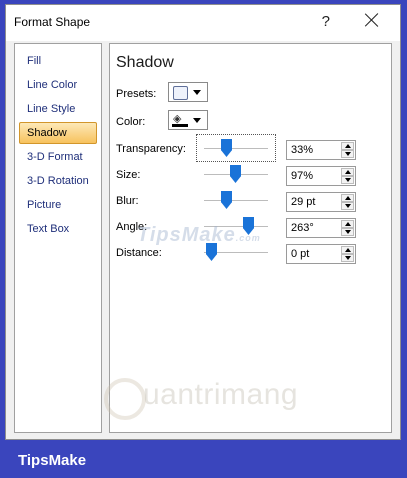  What do you see at coordinates (139, 253) in the screenshot?
I see `distance-label: Distance:` at bounding box center [139, 253].